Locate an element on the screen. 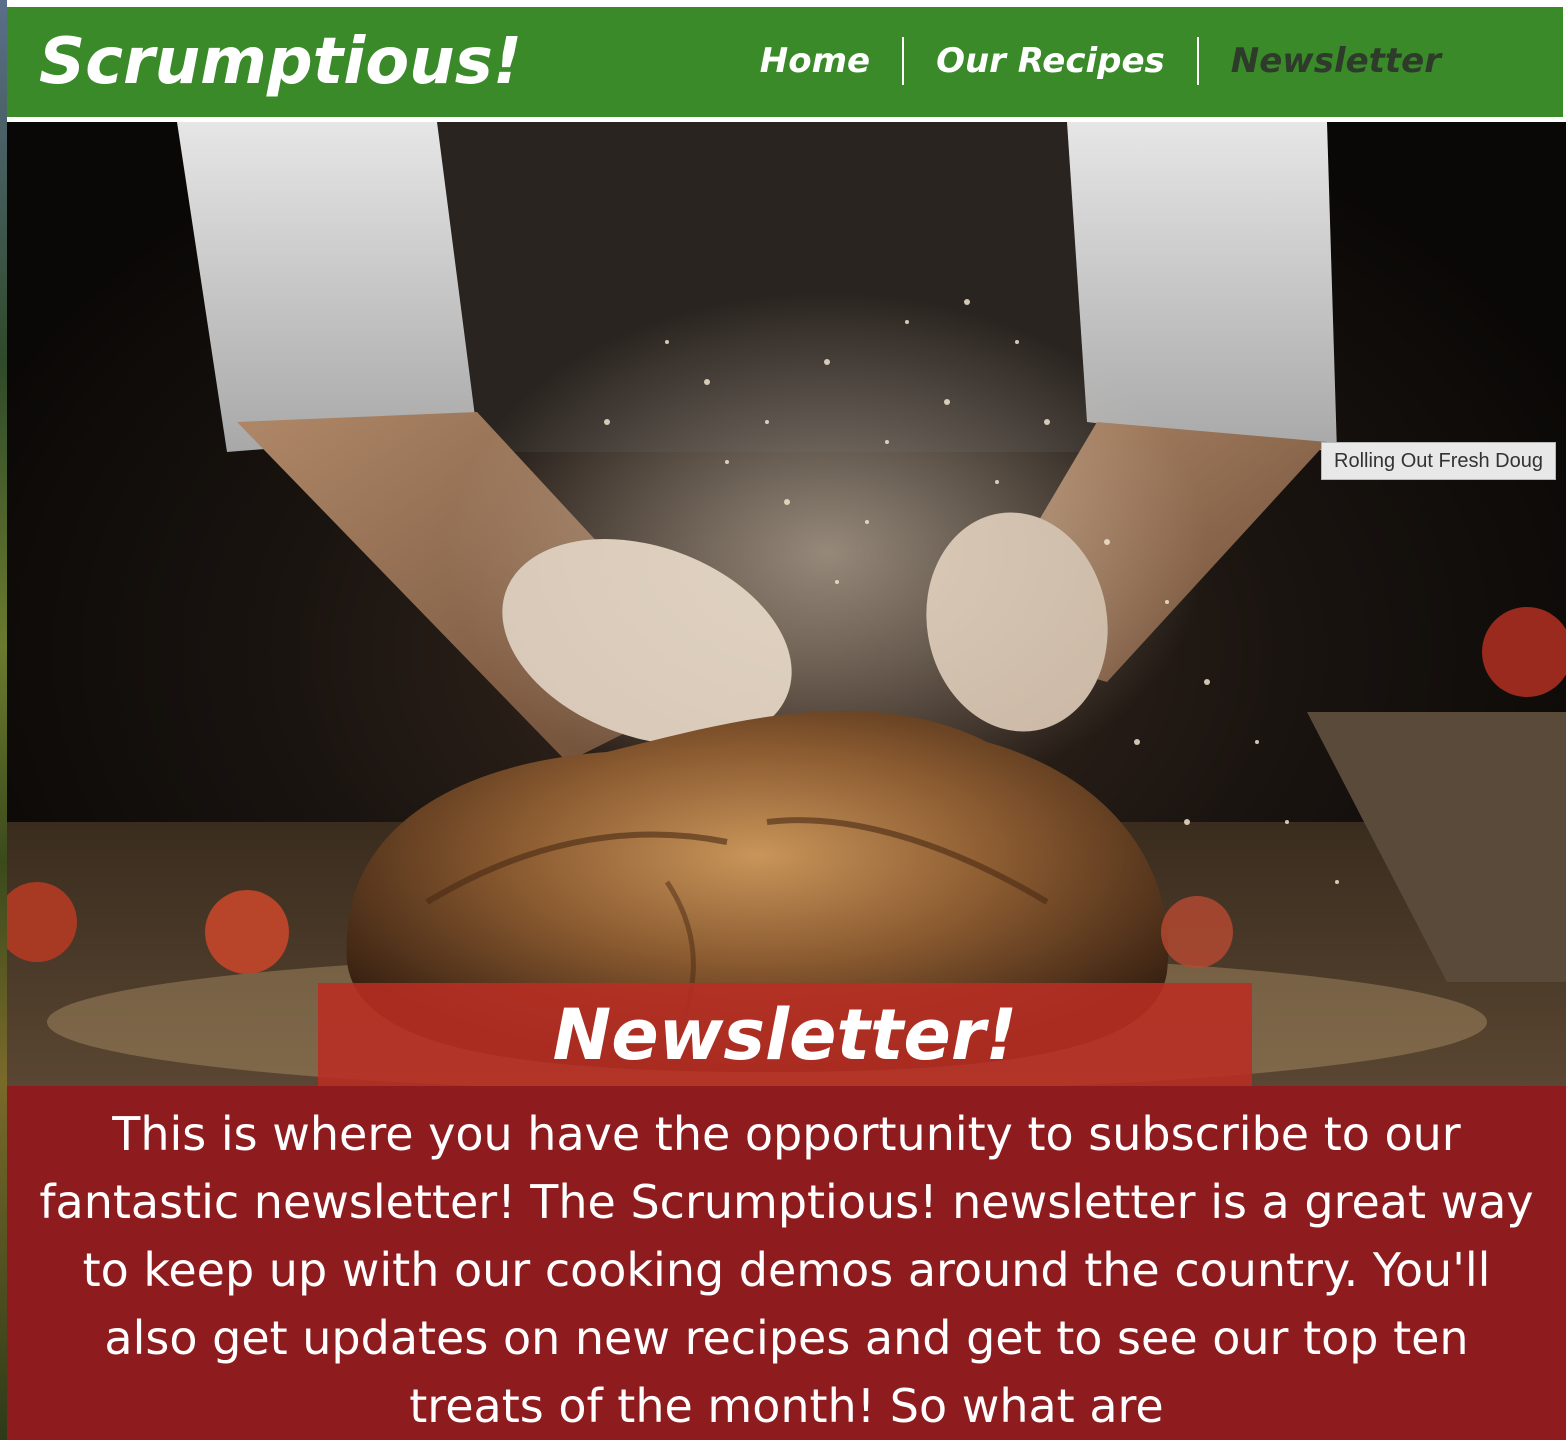 The image size is (1566, 1440). image-tooltip: Rolling Out Fresh Doug is located at coordinates (1438, 461).